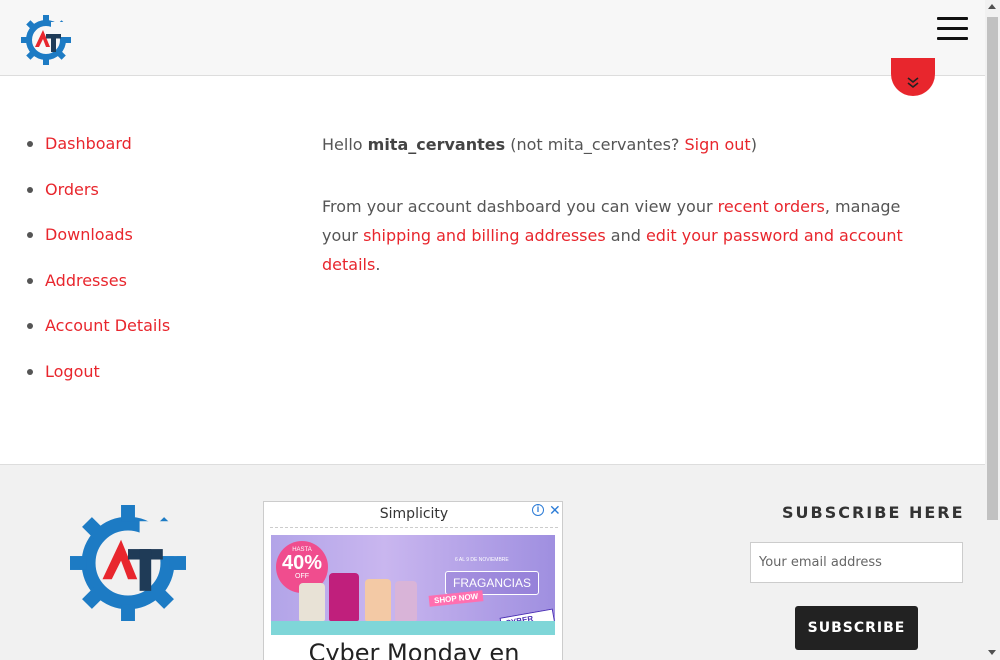 The image size is (1000, 660). I want to click on recent-orders-link: recent orders, so click(771, 206).